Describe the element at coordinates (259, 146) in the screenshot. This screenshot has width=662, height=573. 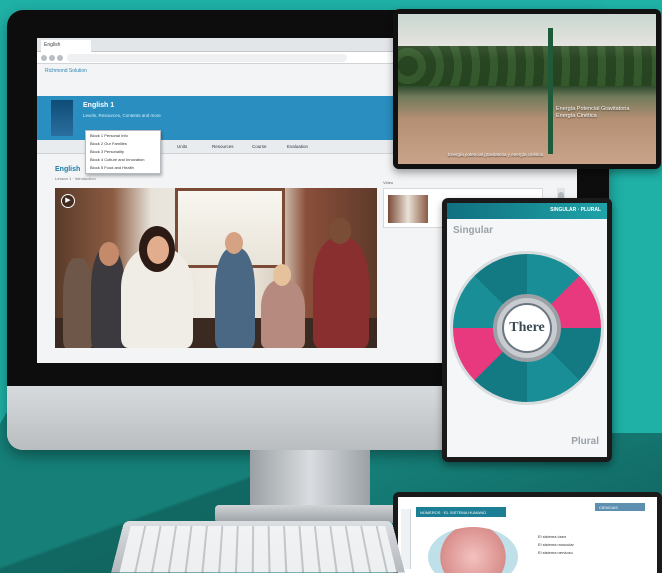
I see `menu-item-course: Course` at that location.